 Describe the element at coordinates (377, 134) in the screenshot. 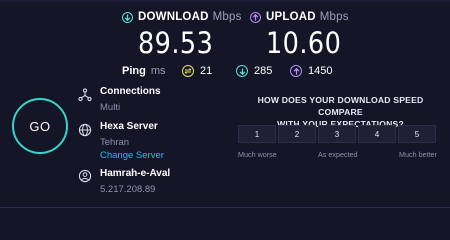

I see `rating-button-4: 4` at that location.